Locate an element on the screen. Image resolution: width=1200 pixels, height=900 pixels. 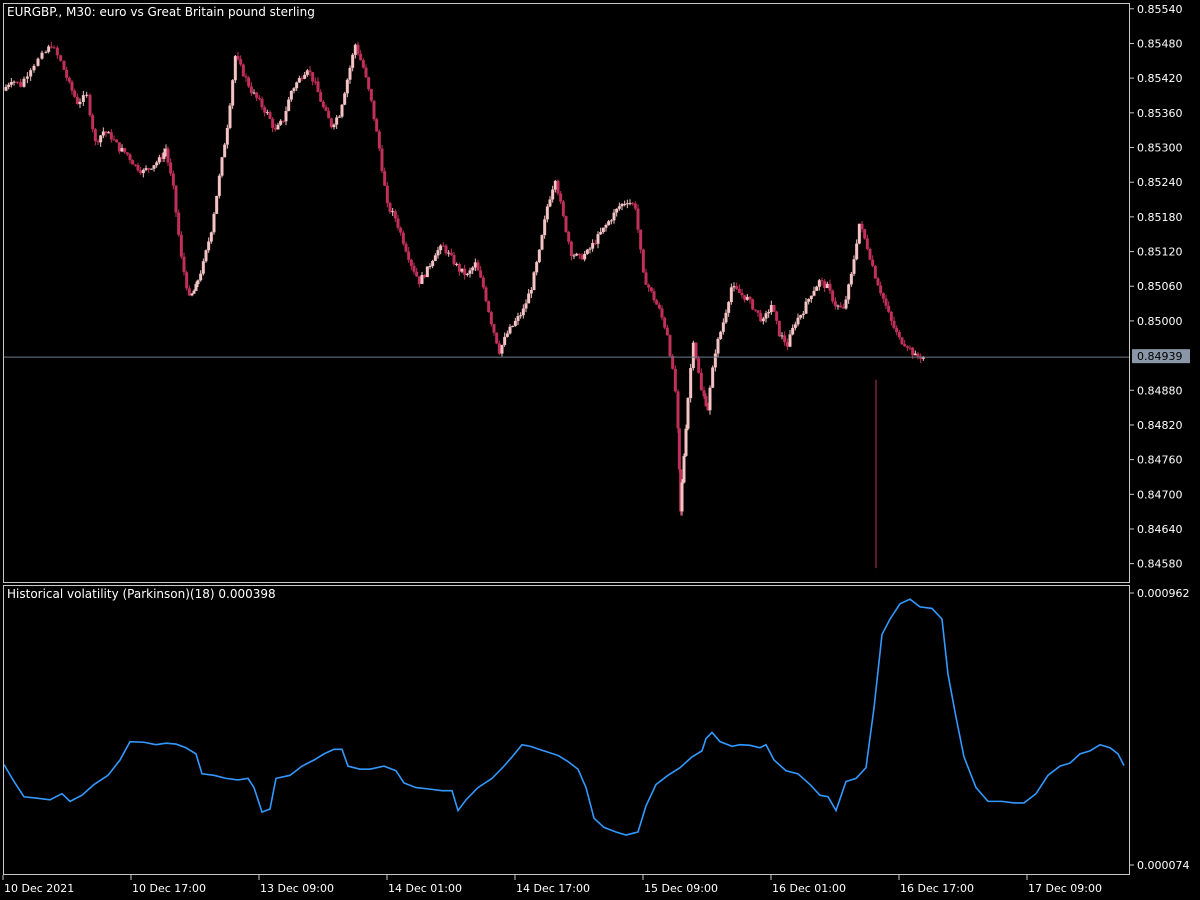
time-axis-tick-label: 16 Dec 17:00 is located at coordinates (937, 888).